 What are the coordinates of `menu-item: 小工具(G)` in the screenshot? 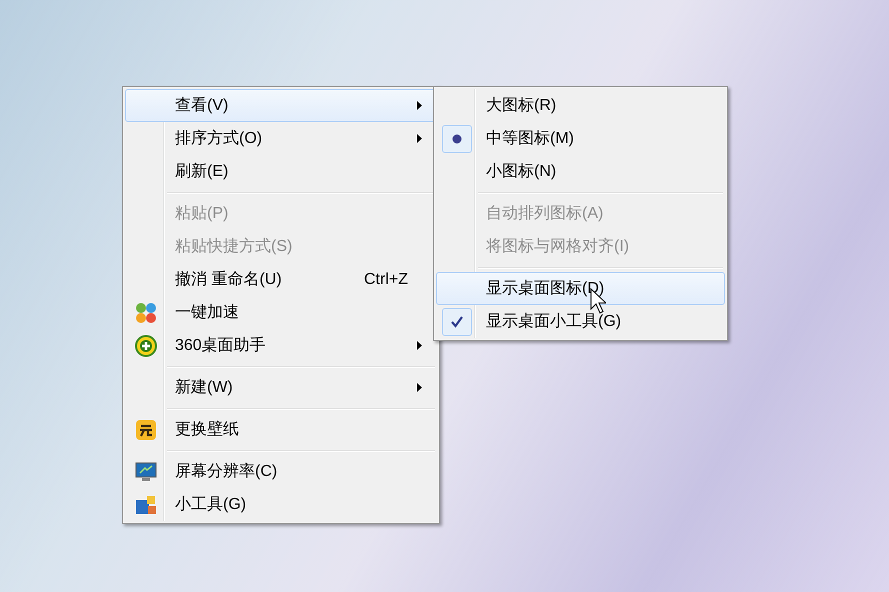 It's located at (281, 504).